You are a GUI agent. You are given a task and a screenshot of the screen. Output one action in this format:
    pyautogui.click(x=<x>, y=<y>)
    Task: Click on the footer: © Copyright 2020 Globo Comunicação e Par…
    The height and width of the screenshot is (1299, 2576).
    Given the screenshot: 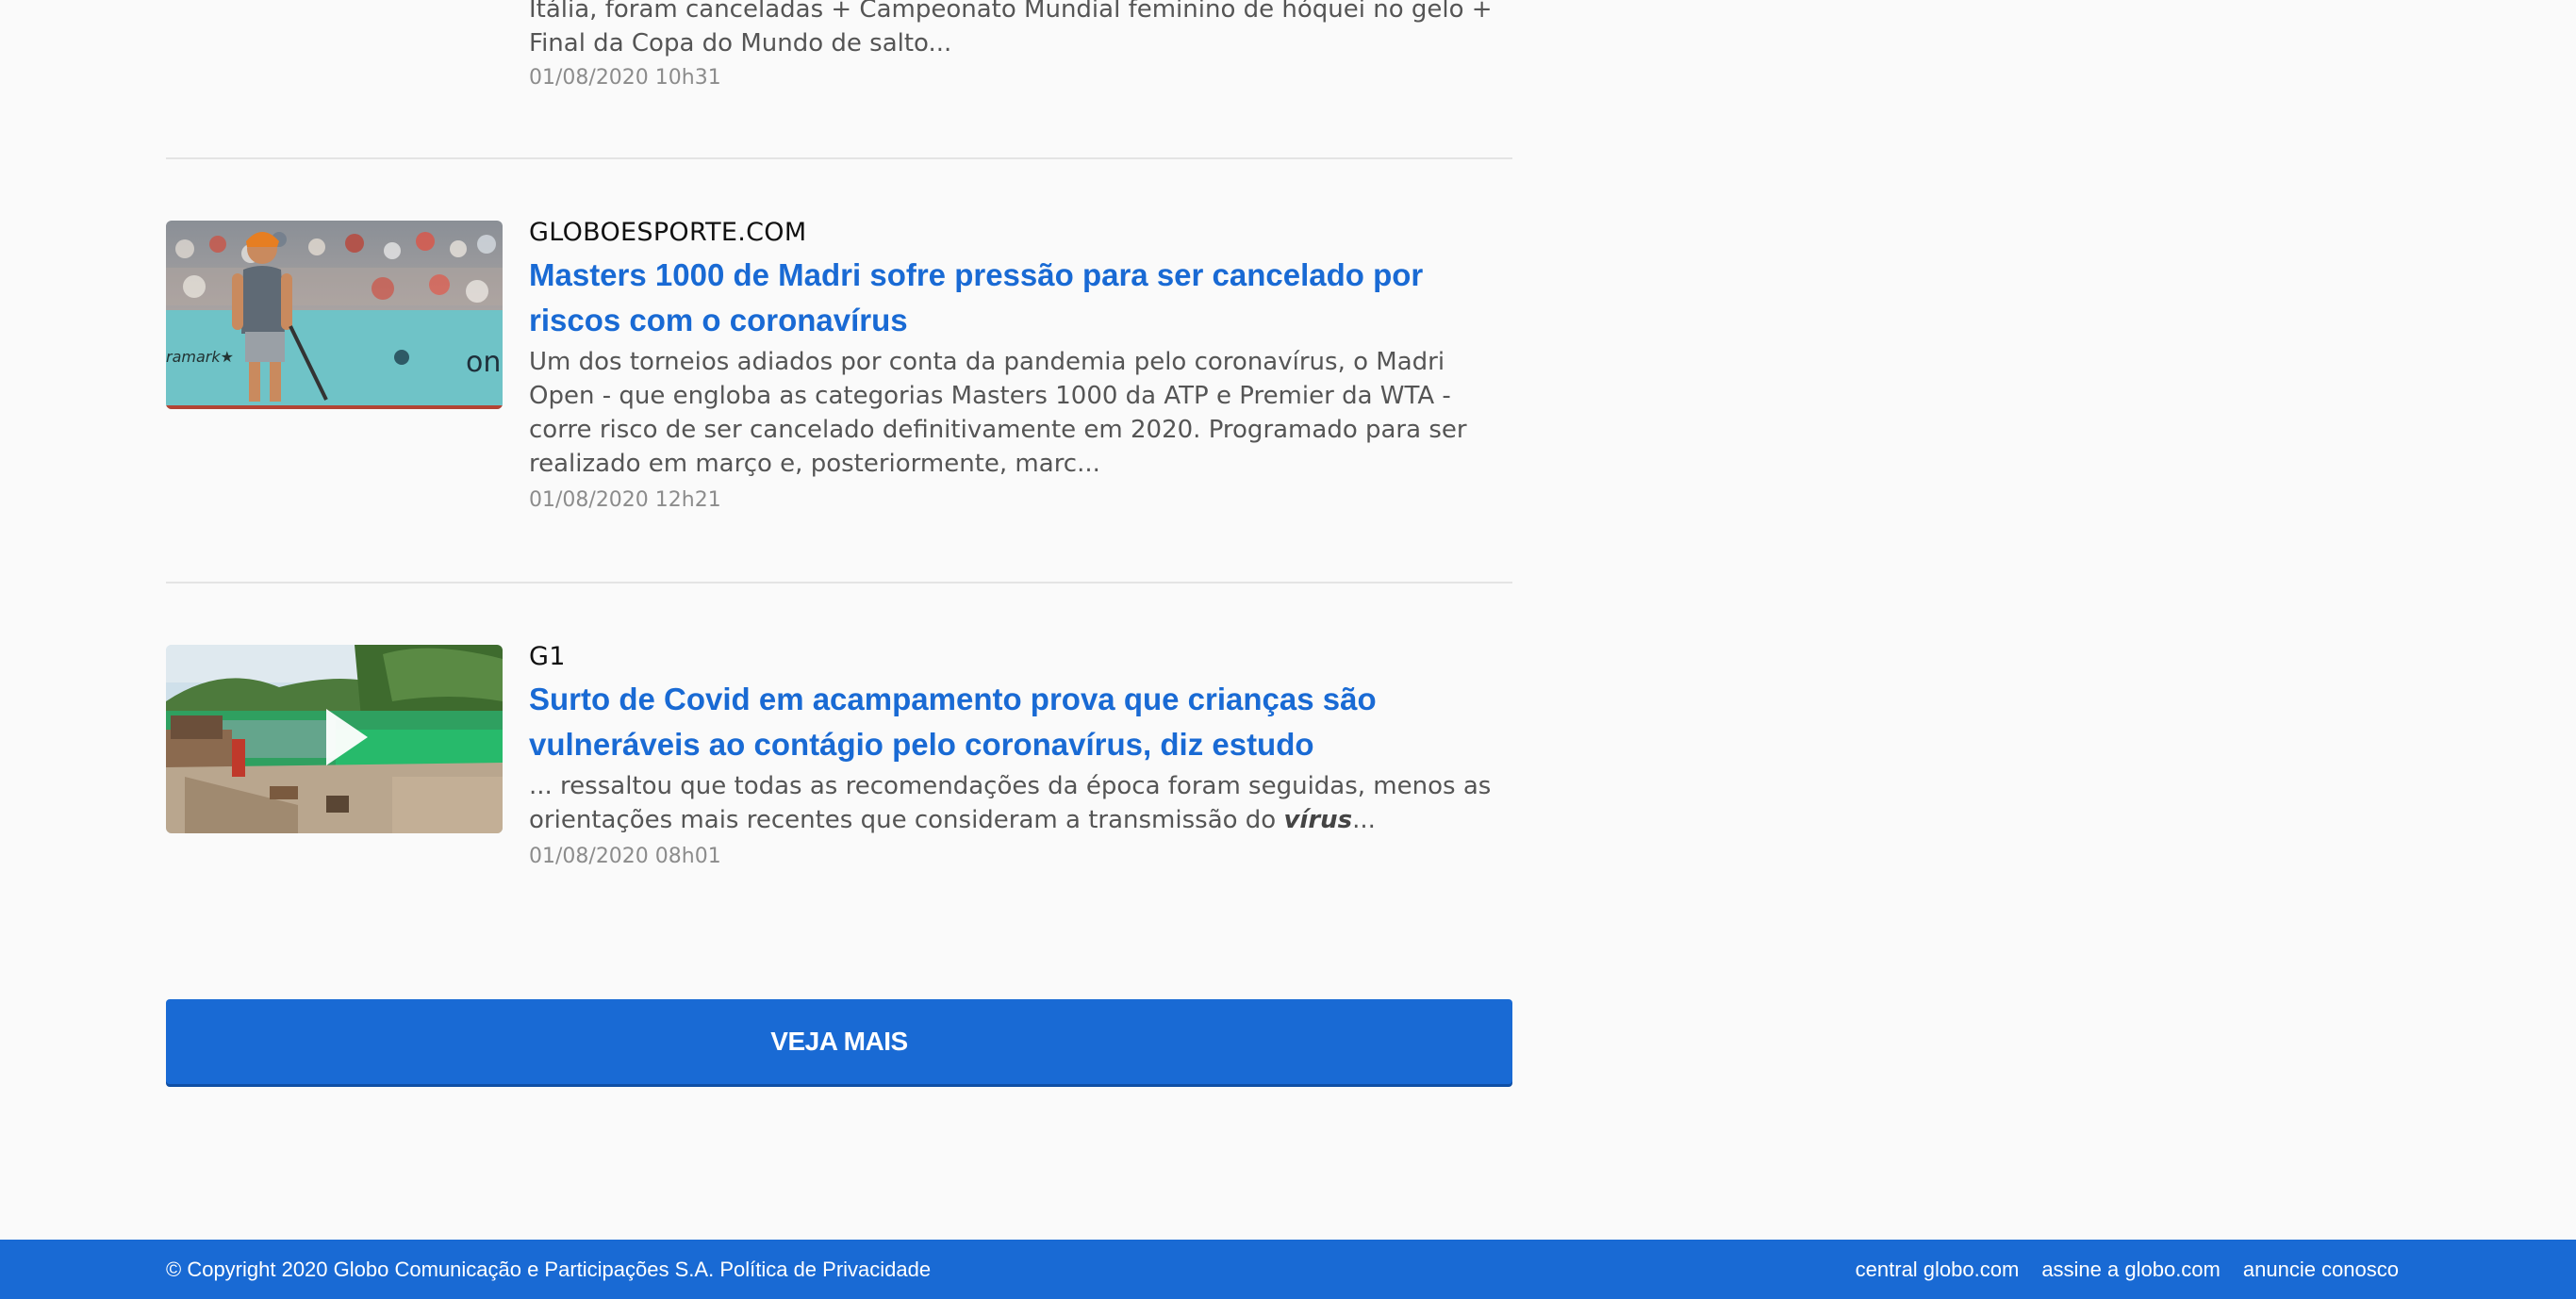 What is the action you would take?
    pyautogui.click(x=1288, y=1269)
    